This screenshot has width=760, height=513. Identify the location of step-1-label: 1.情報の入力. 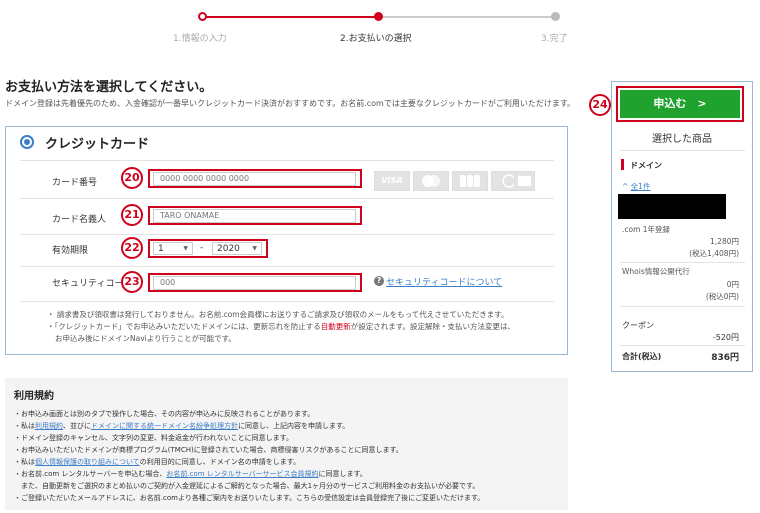
(200, 39).